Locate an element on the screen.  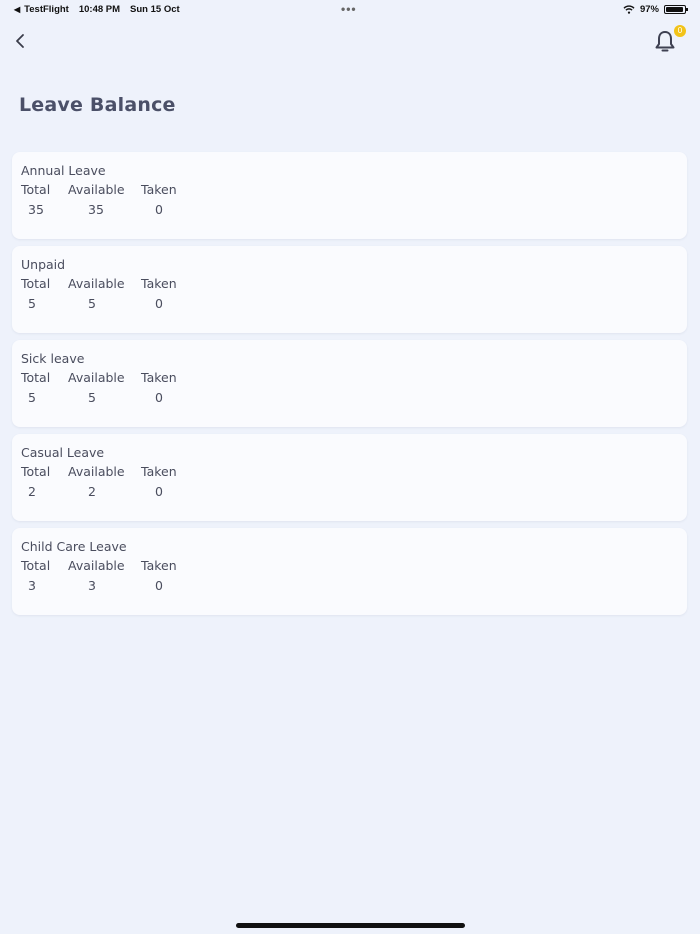
total-value: 2 is located at coordinates (32, 491).